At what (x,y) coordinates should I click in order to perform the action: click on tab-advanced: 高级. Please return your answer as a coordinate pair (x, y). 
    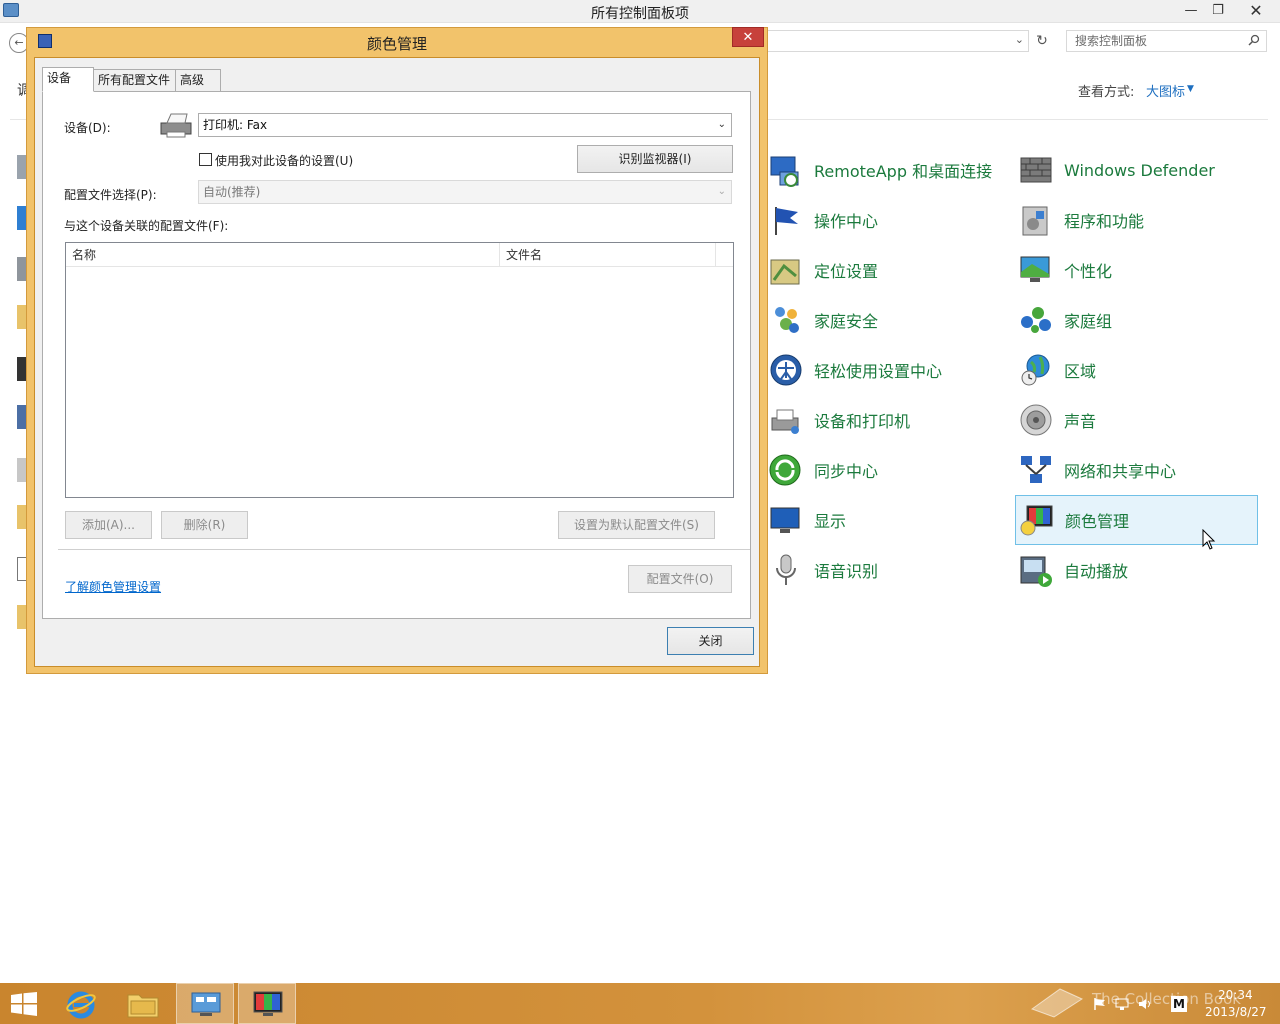
    Looking at the image, I should click on (198, 80).